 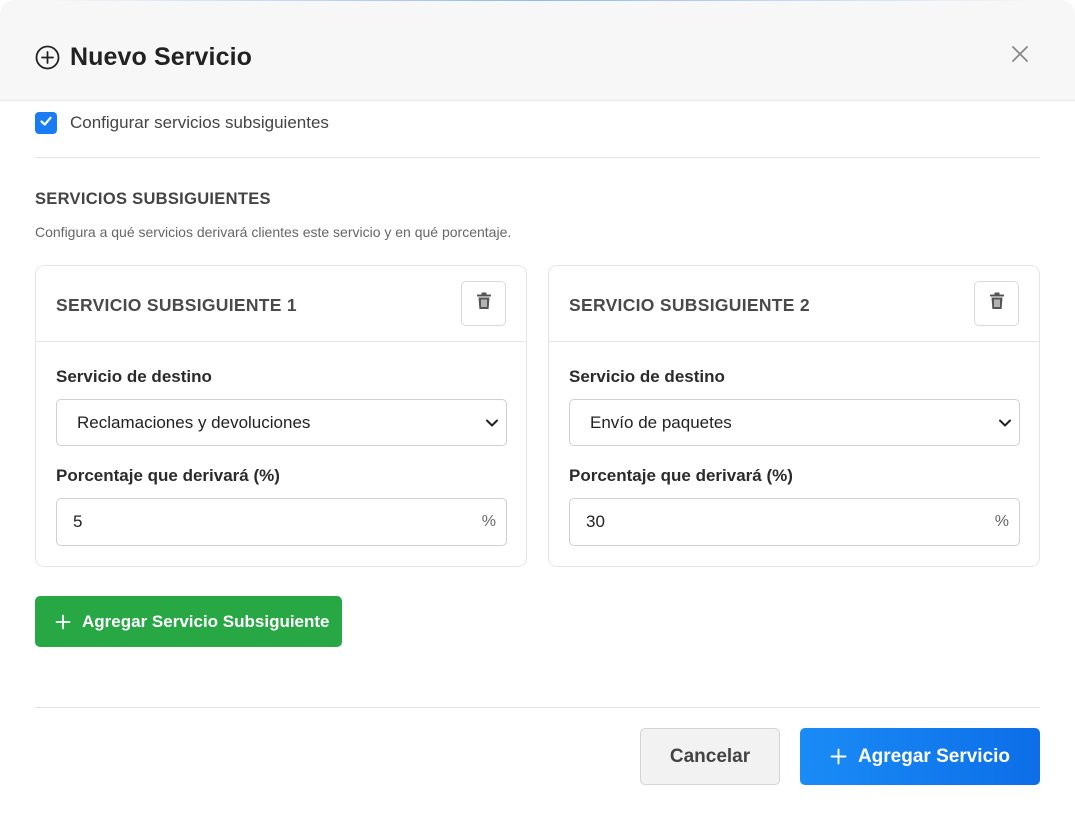 I want to click on title-wrap: Nuevo Servicio, so click(x=143, y=57).